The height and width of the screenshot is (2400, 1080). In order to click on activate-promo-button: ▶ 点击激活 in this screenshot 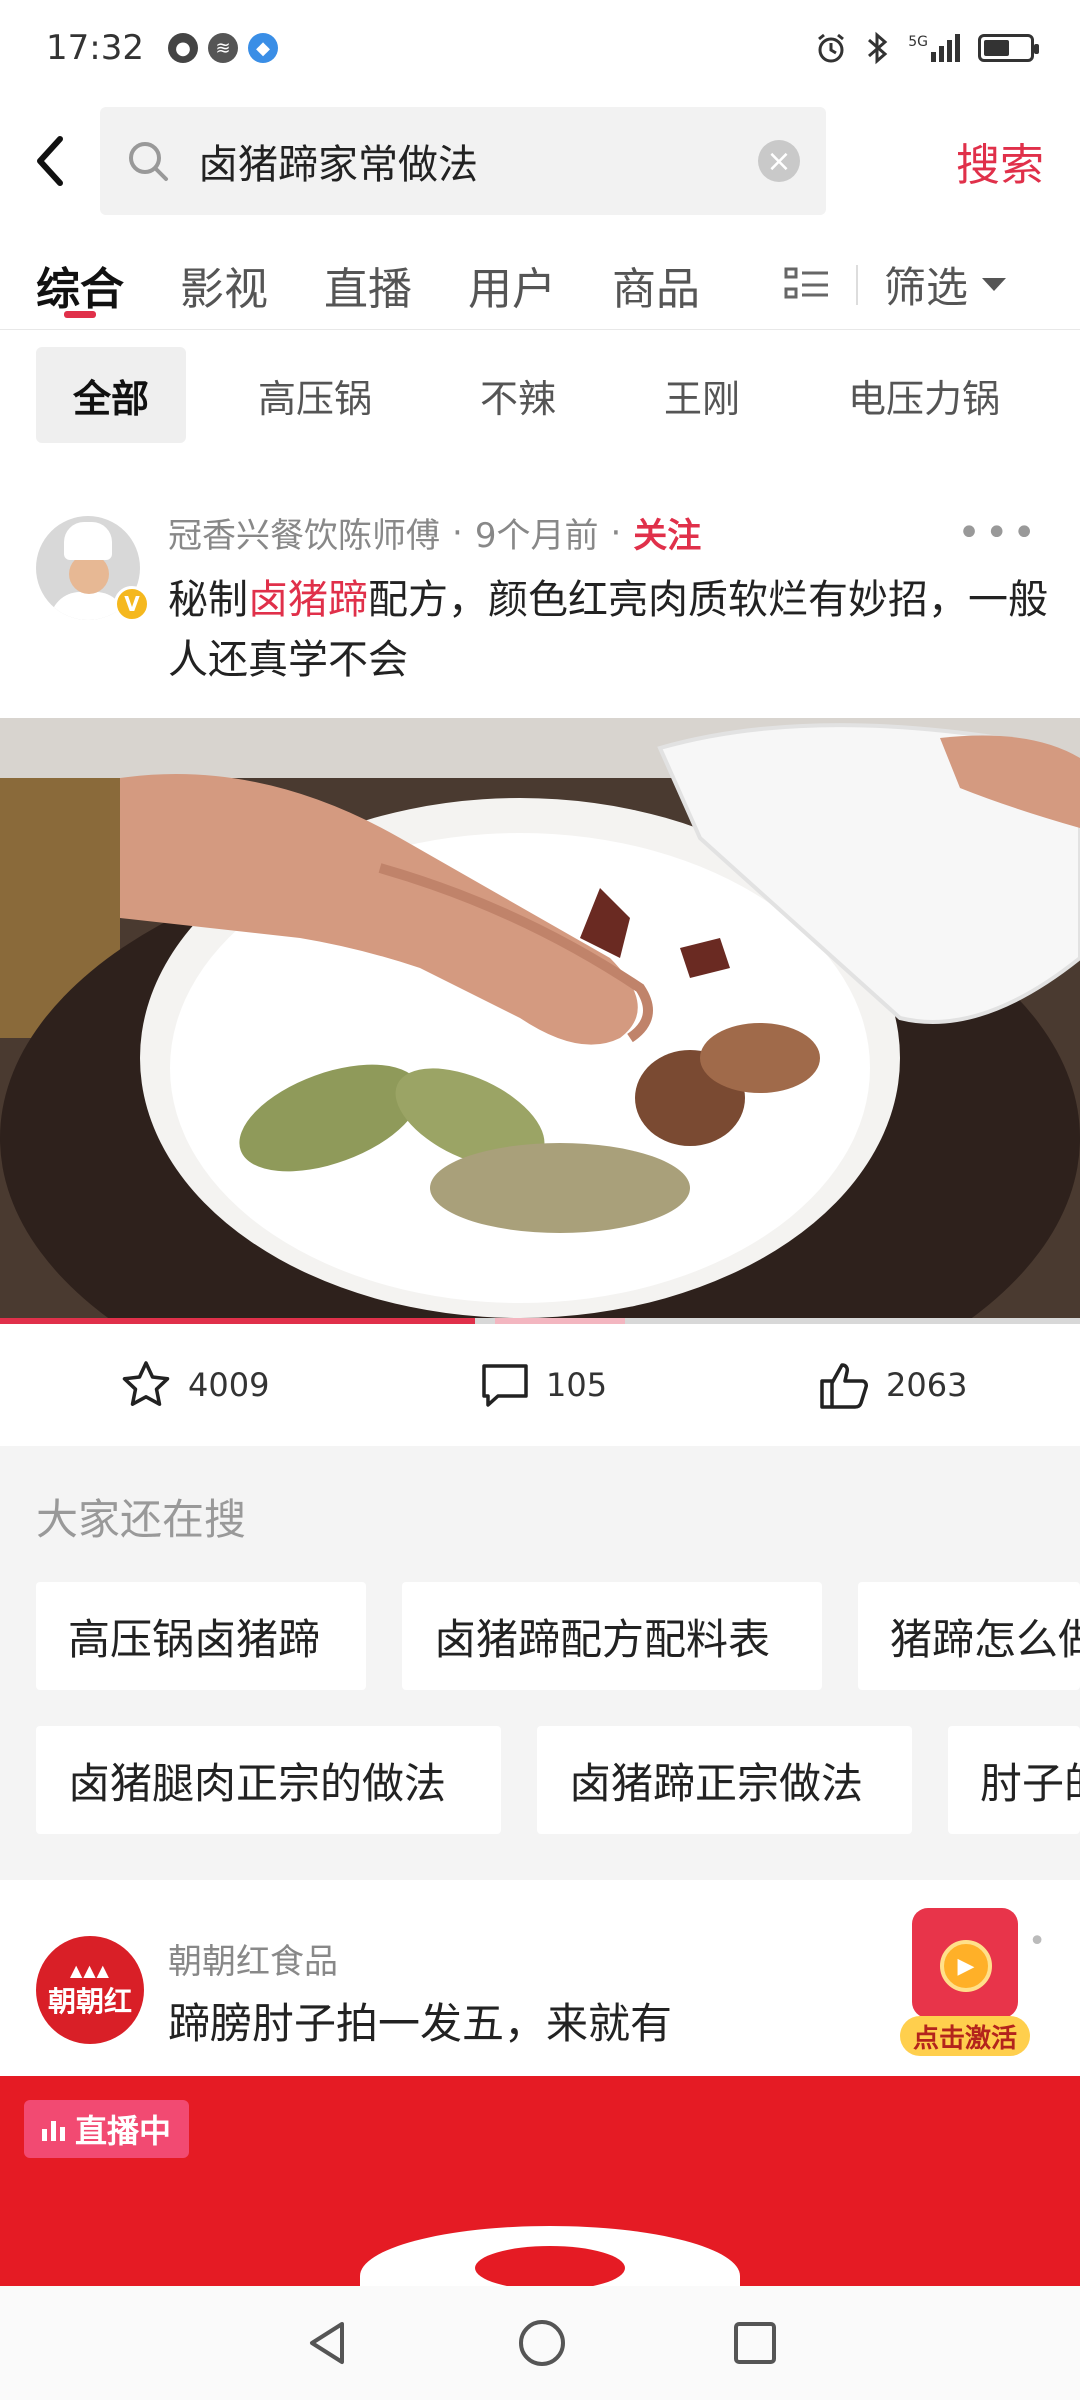, I will do `click(965, 1983)`.